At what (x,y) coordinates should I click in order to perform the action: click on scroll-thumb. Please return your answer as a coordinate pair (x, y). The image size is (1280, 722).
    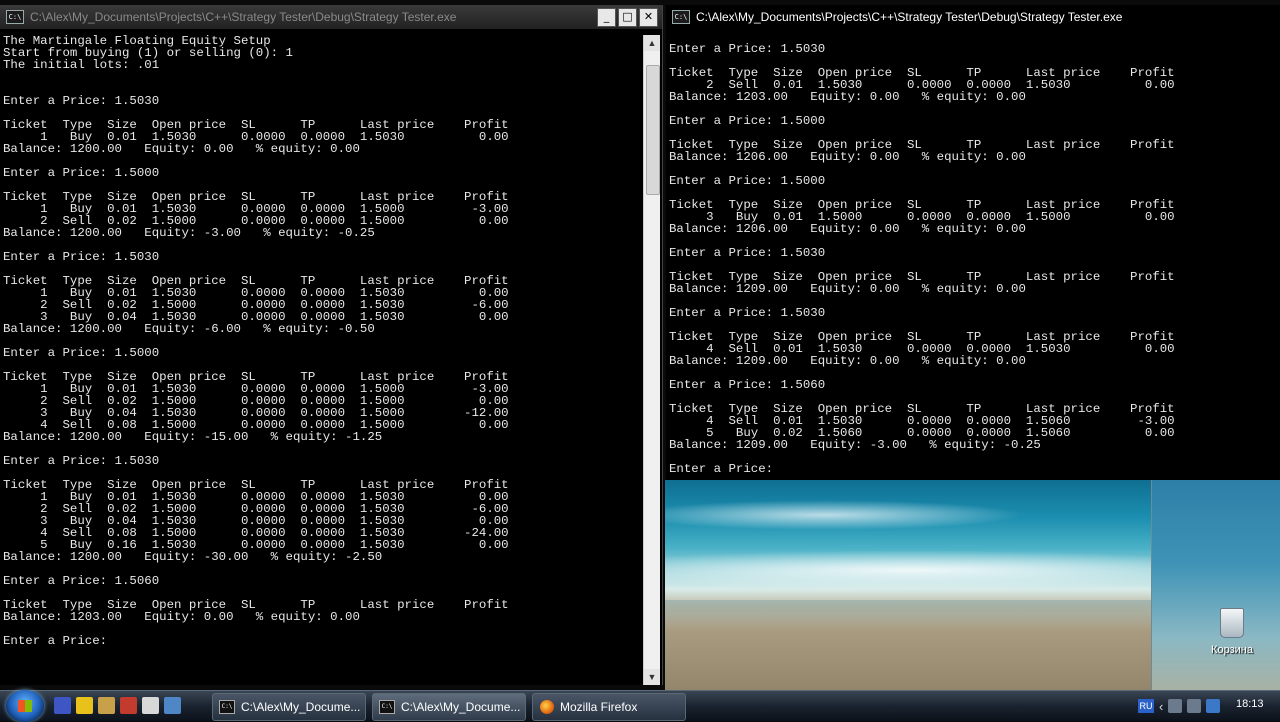
    Looking at the image, I should click on (653, 130).